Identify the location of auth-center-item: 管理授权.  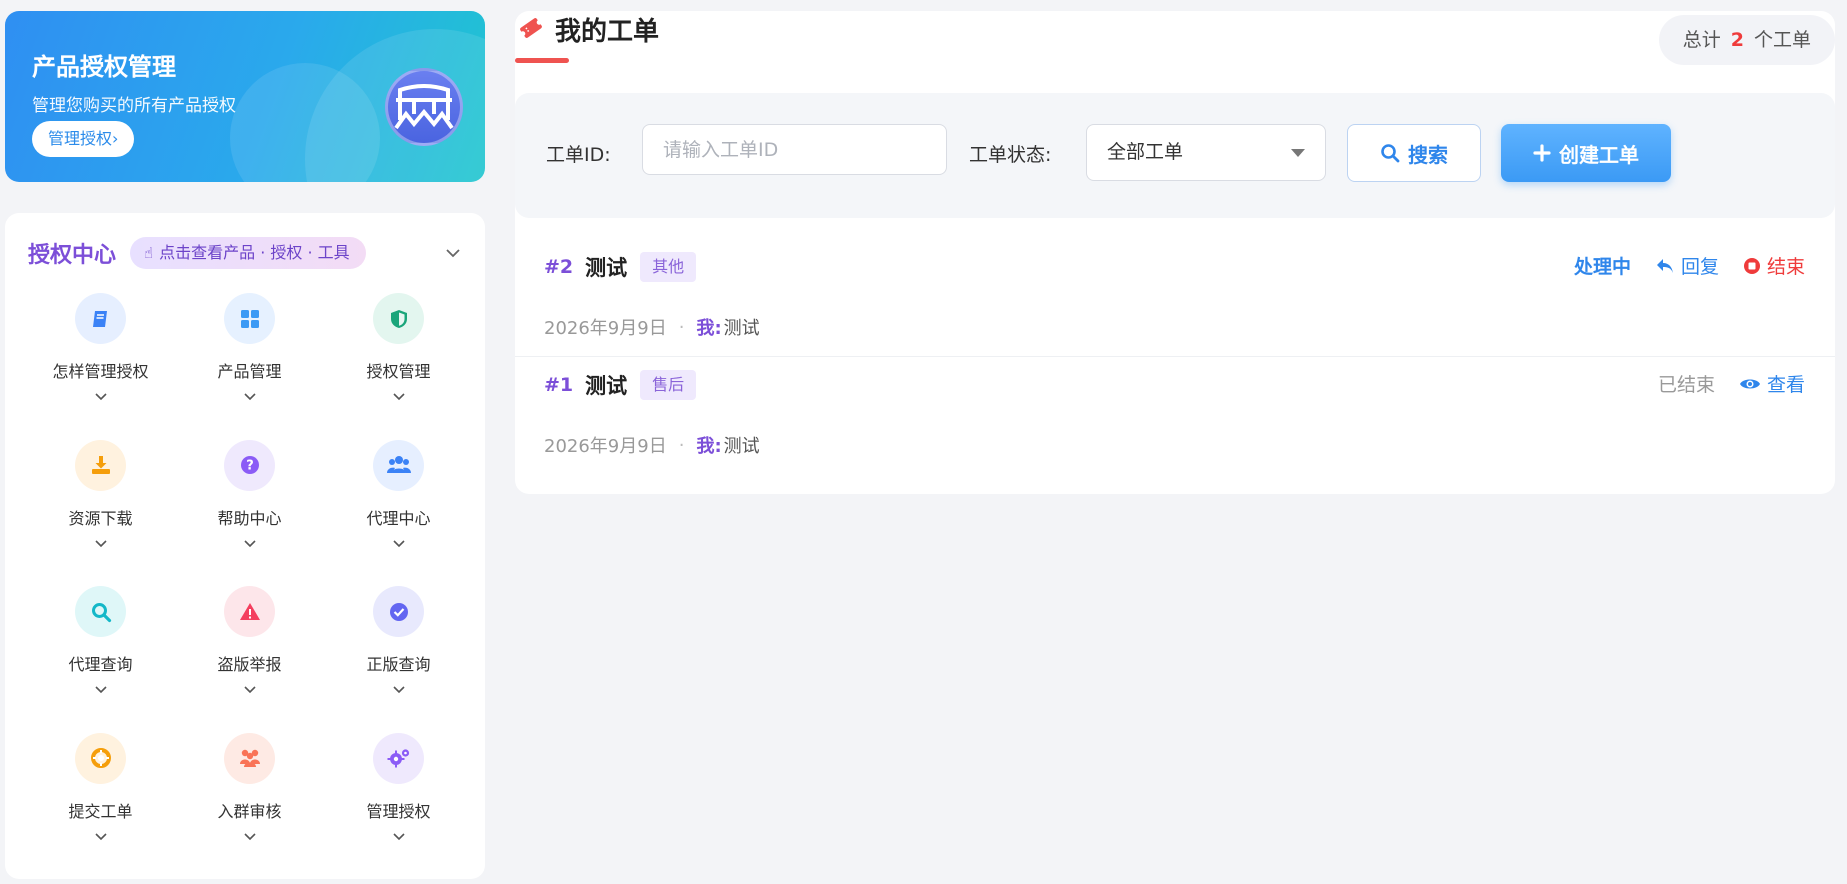
(398, 806).